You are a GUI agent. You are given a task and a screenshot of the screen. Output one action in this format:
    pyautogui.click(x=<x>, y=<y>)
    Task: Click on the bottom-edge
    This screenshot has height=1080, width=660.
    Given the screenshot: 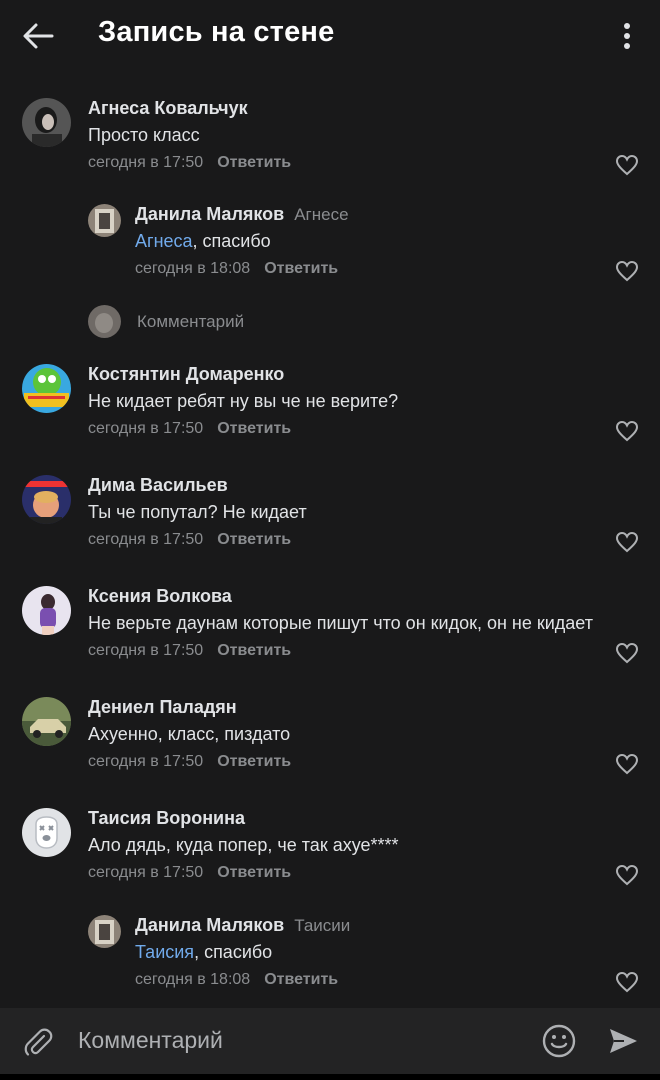 What is the action you would take?
    pyautogui.click(x=330, y=1077)
    